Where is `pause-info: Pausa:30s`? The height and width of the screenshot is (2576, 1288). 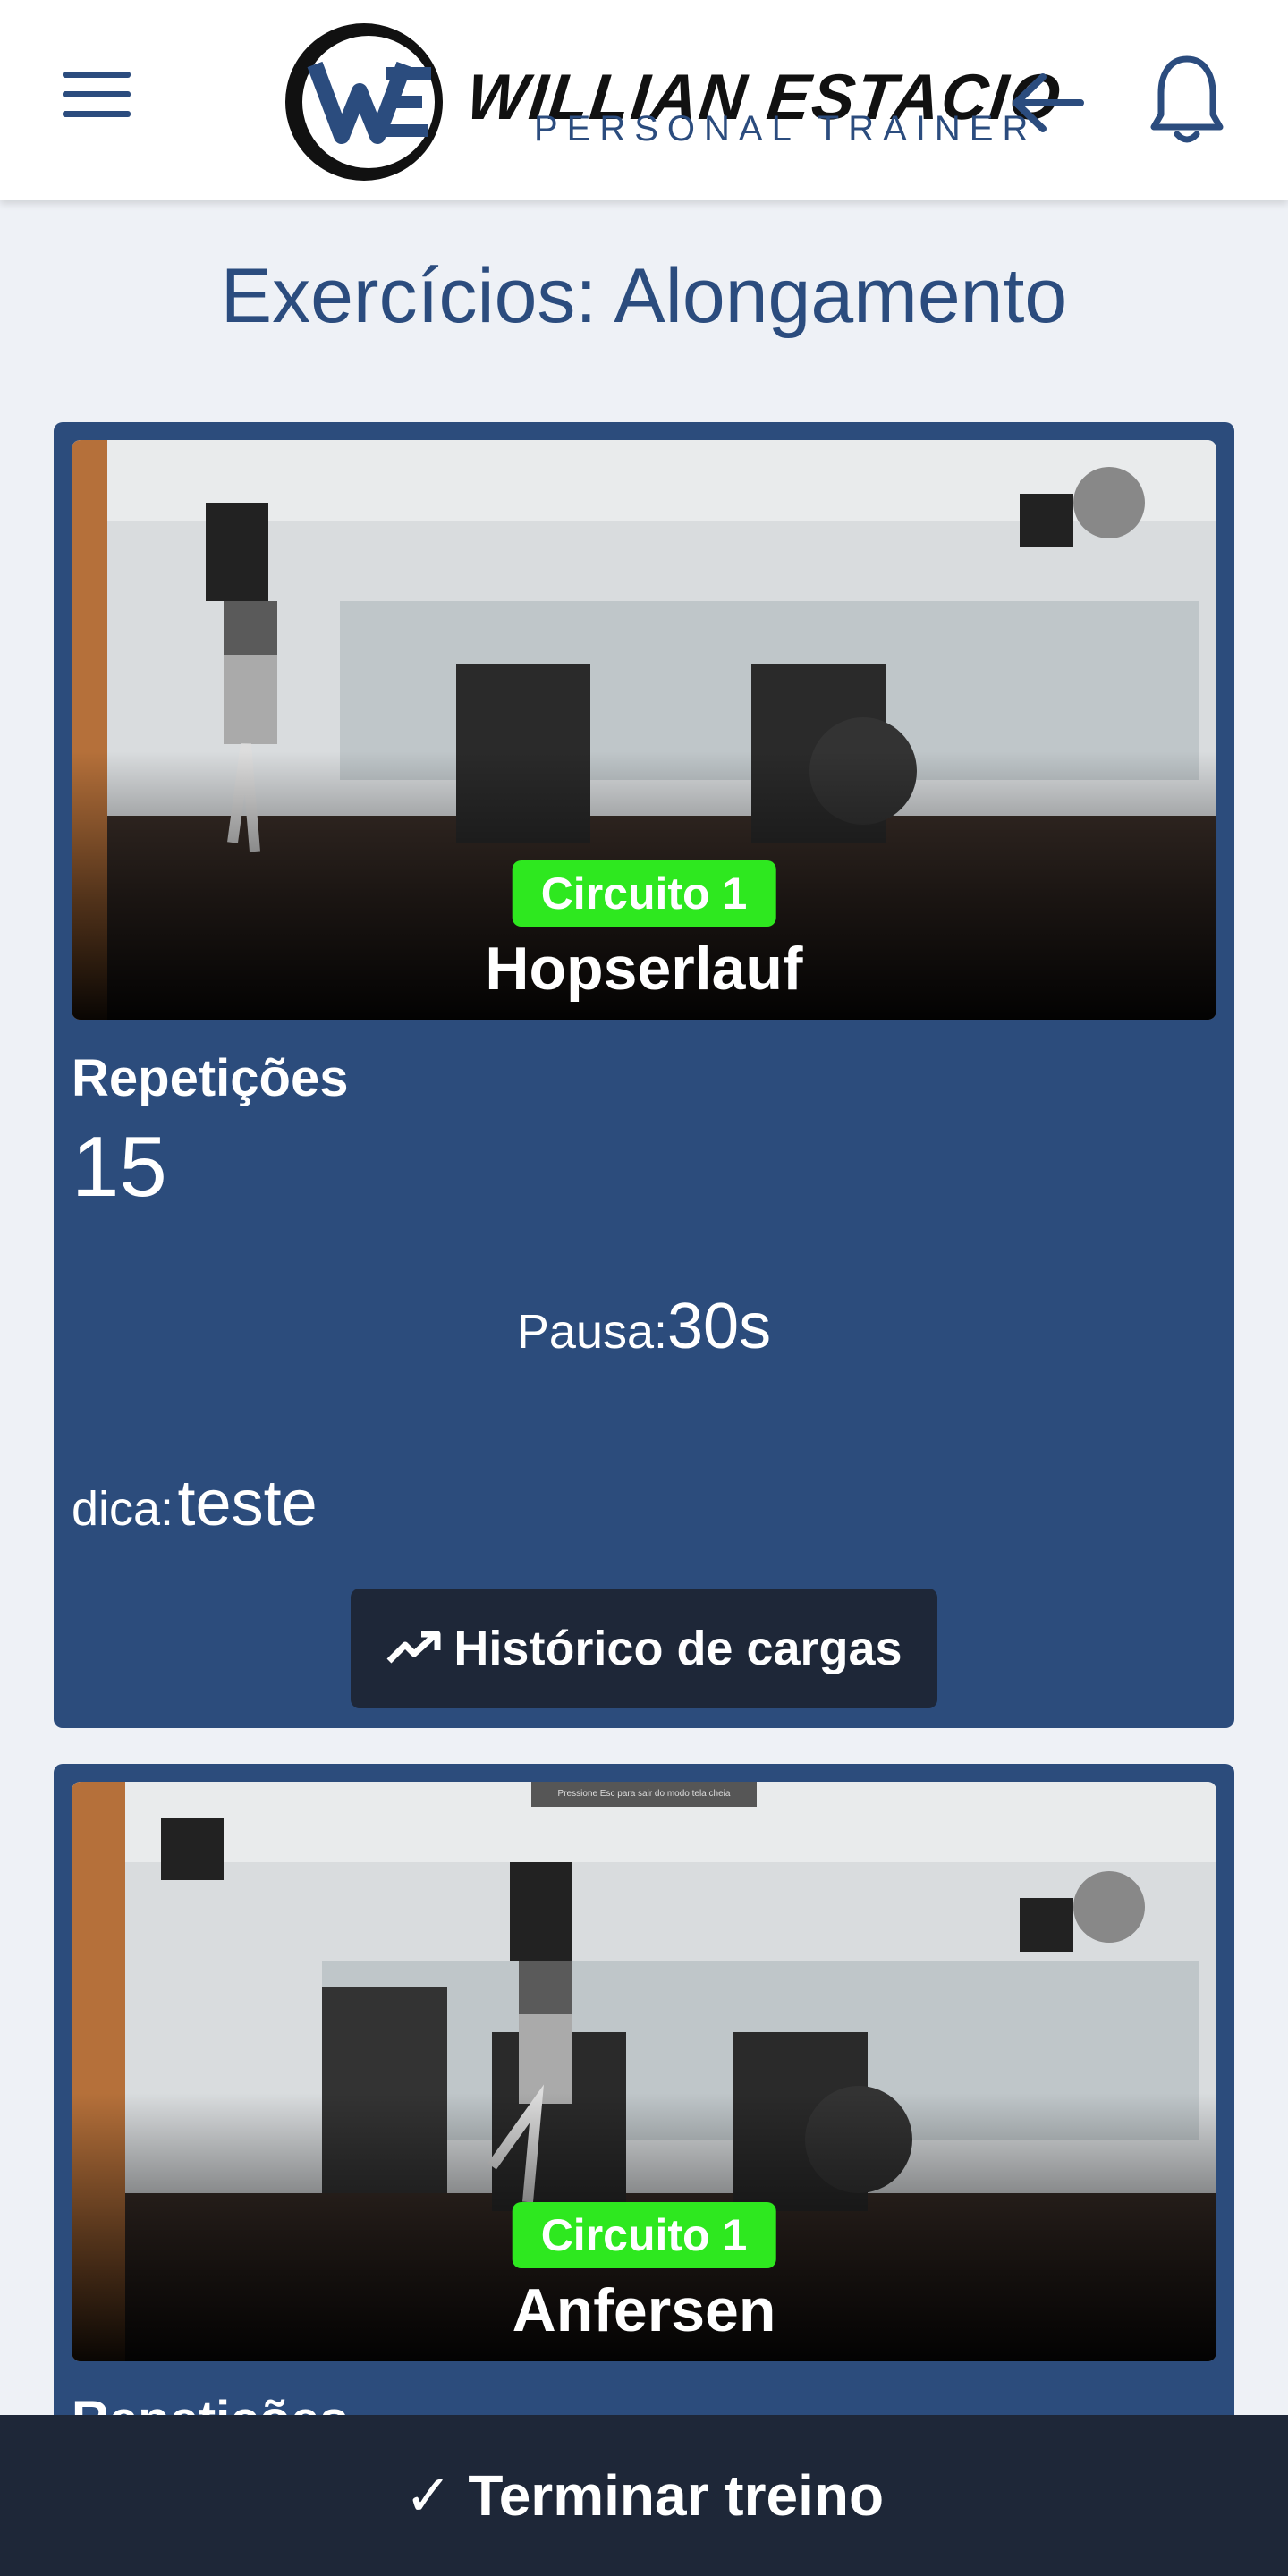 pause-info: Pausa:30s is located at coordinates (644, 1326).